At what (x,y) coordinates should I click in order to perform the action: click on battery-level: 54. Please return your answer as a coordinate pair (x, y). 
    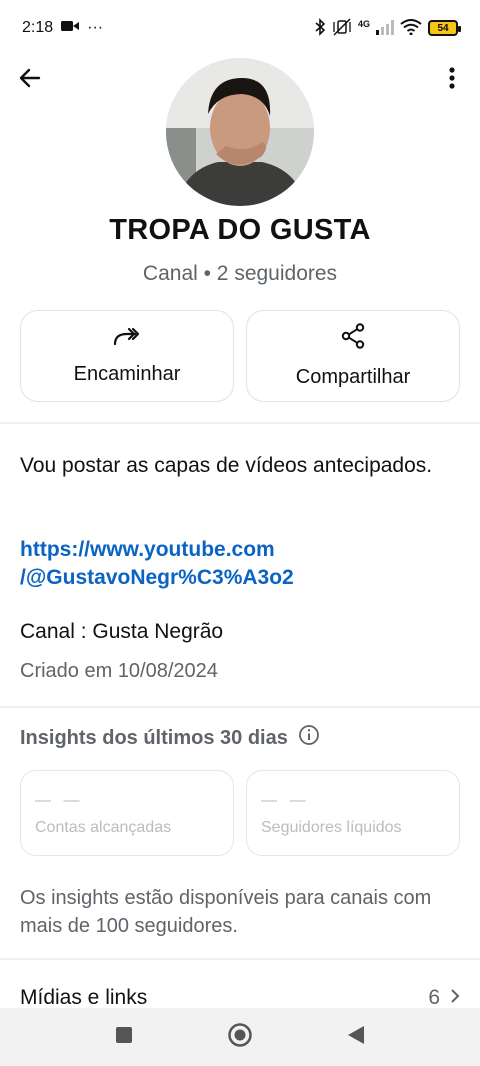
    Looking at the image, I should click on (443, 28).